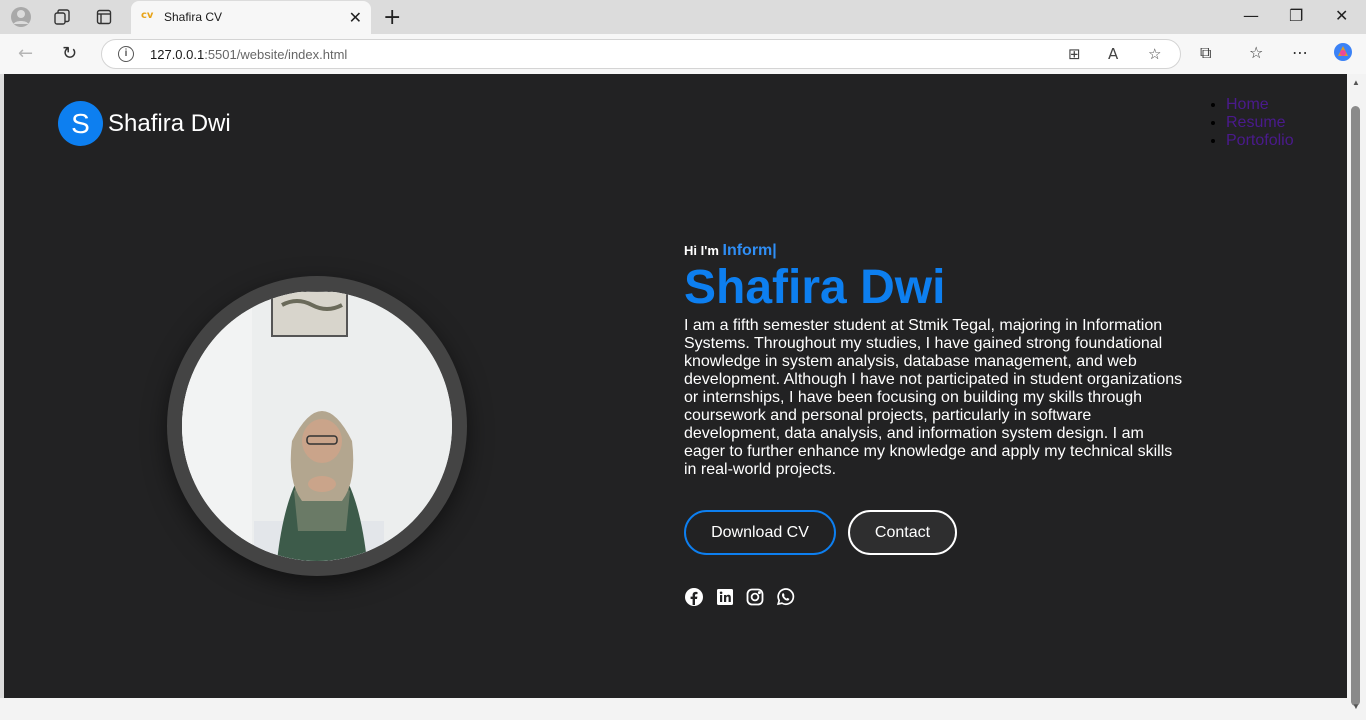 Image resolution: width=1366 pixels, height=720 pixels. Describe the element at coordinates (1343, 54) in the screenshot. I see `copilot-icon` at that location.